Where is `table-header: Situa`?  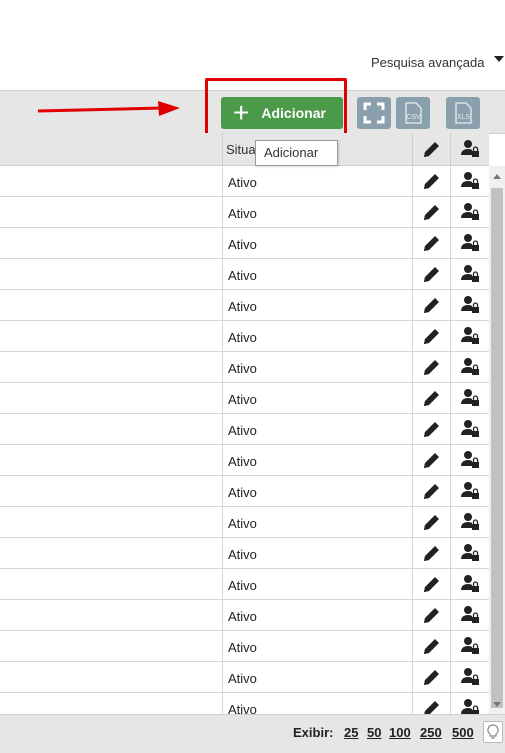
table-header: Situa is located at coordinates (244, 149).